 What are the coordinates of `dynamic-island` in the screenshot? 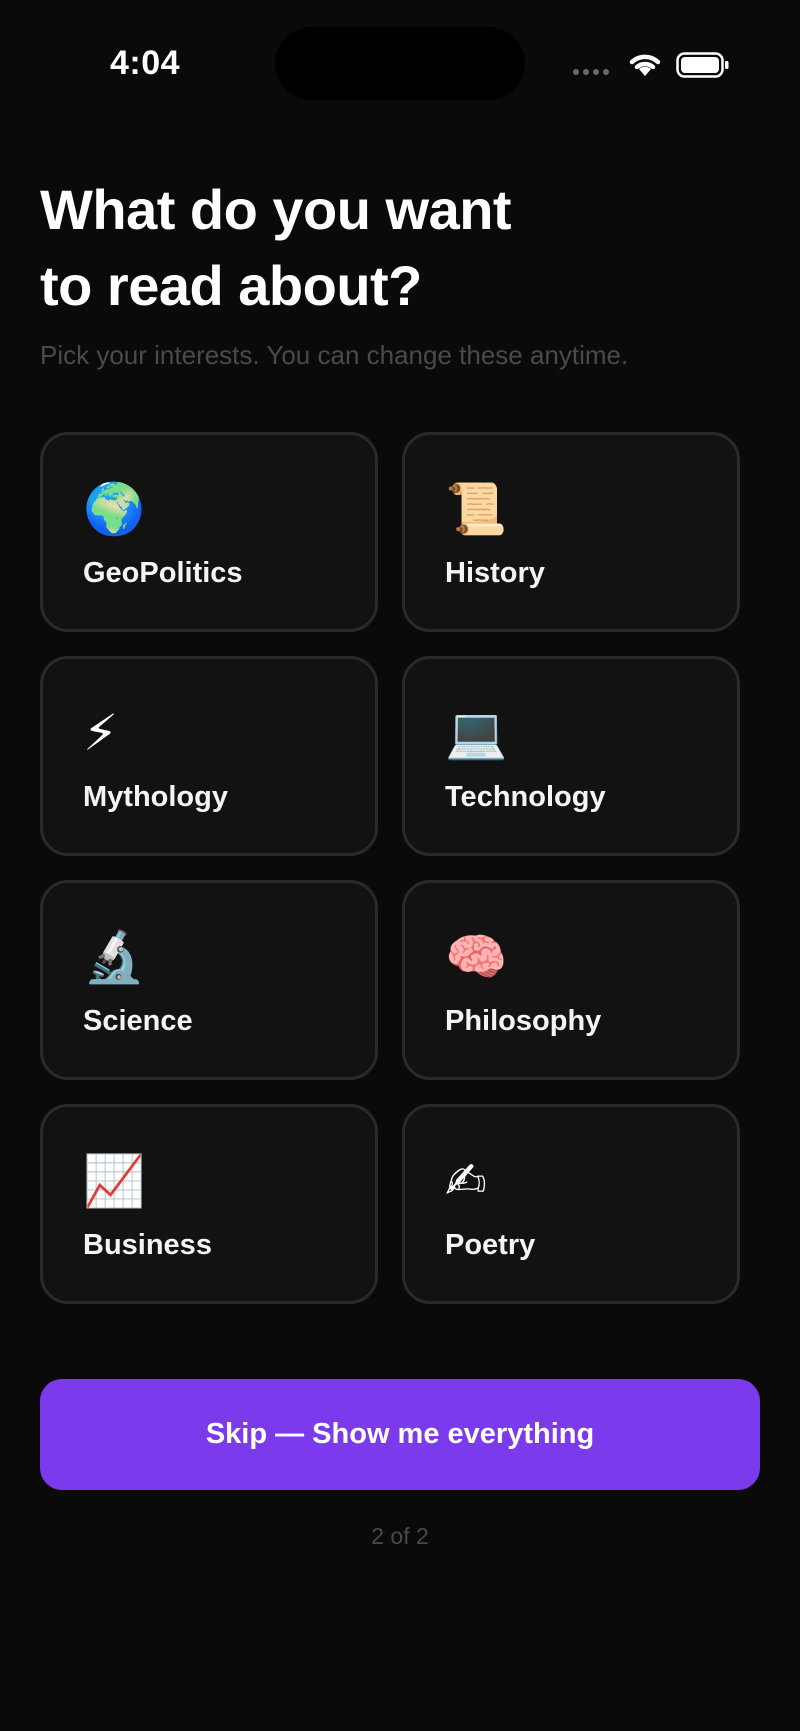 It's located at (400, 63).